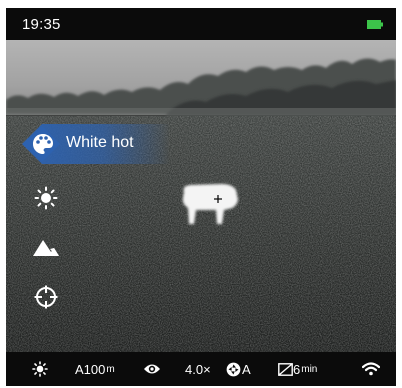 The height and width of the screenshot is (388, 402). I want to click on eye-icon, so click(152, 369).